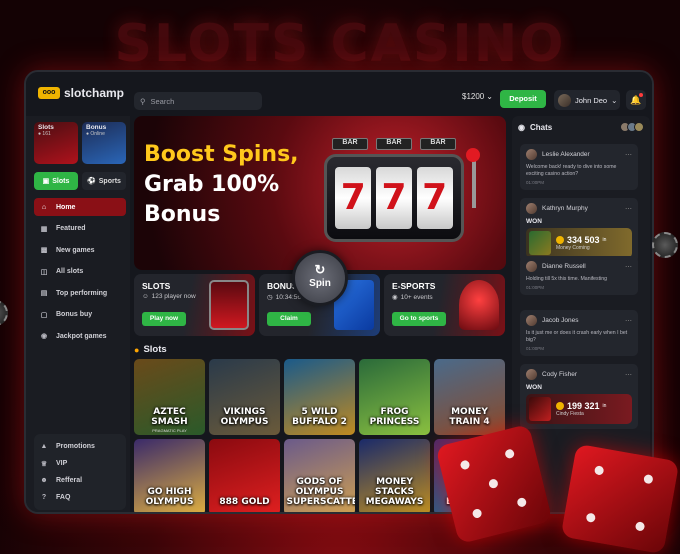 Image resolution: width=680 pixels, height=554 pixels. I want to click on event-icon: ◉, so click(395, 297).